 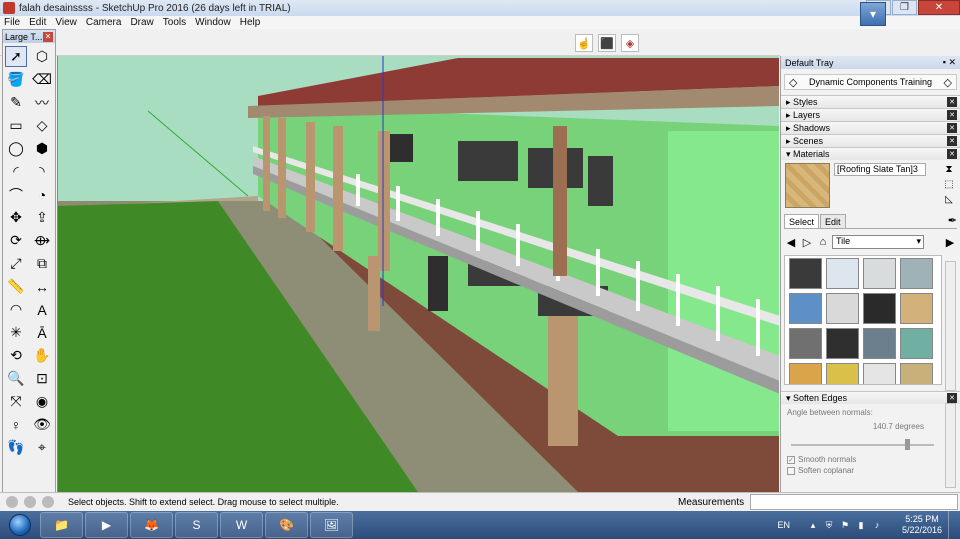 I want to click on menu-help: Help, so click(x=250, y=22).